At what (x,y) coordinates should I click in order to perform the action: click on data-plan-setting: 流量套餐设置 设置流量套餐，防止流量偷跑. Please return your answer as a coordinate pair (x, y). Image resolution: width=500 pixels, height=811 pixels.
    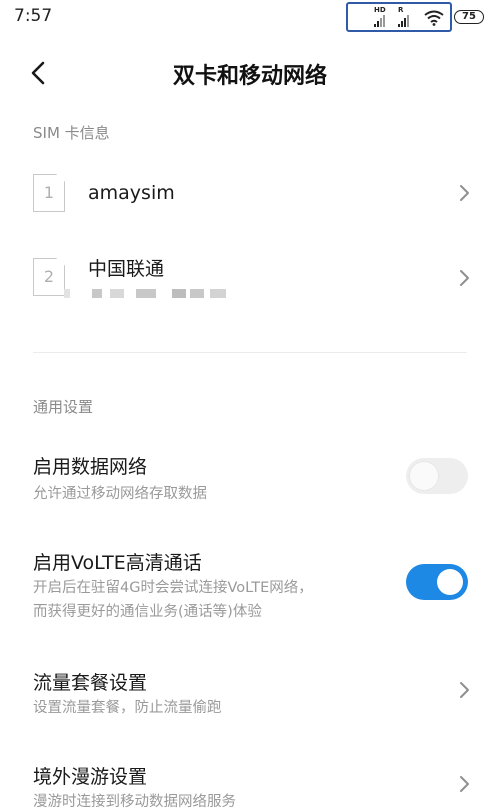
    Looking at the image, I should click on (250, 693).